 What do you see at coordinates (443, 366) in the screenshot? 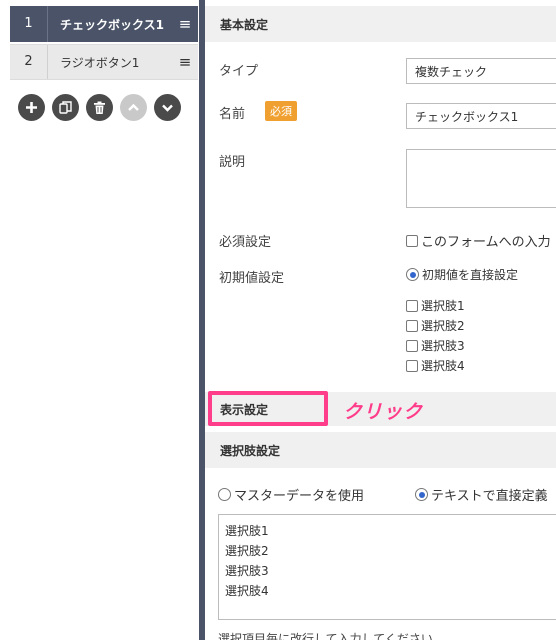
I see `choice-label: 選択肢4` at bounding box center [443, 366].